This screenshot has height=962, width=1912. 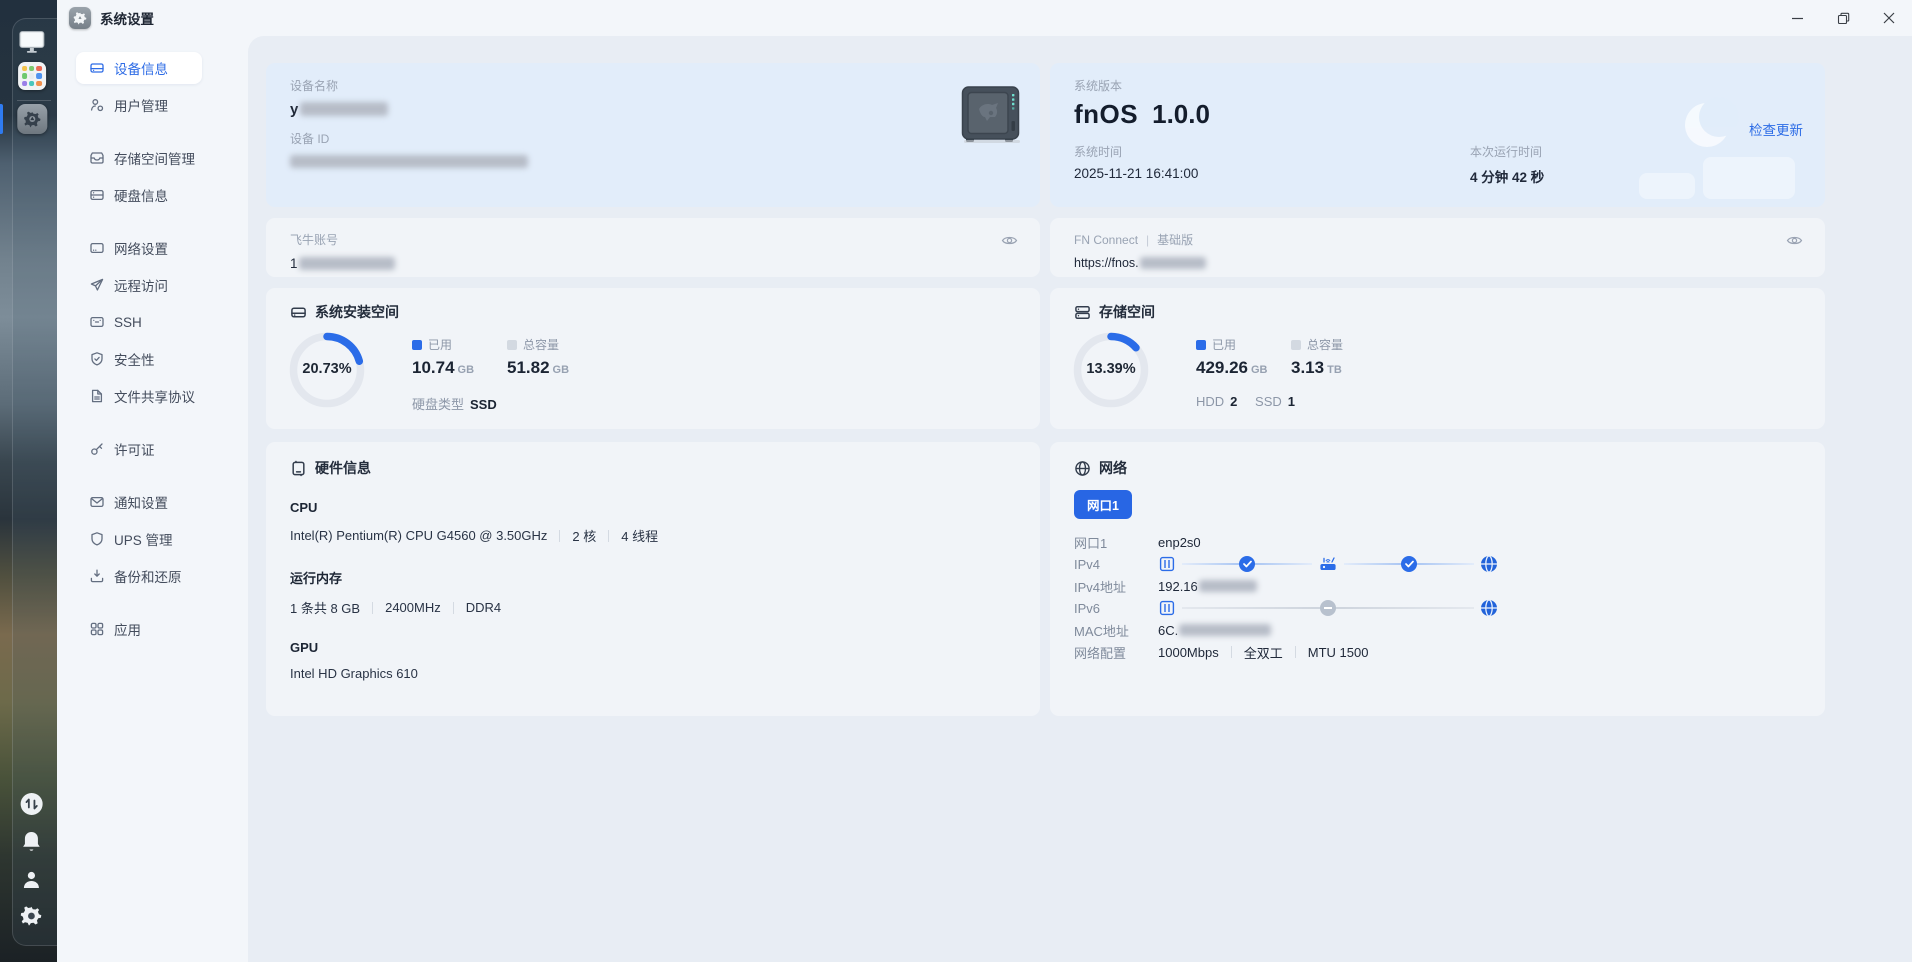 What do you see at coordinates (97, 248) in the screenshot?
I see `network-window-icon` at bounding box center [97, 248].